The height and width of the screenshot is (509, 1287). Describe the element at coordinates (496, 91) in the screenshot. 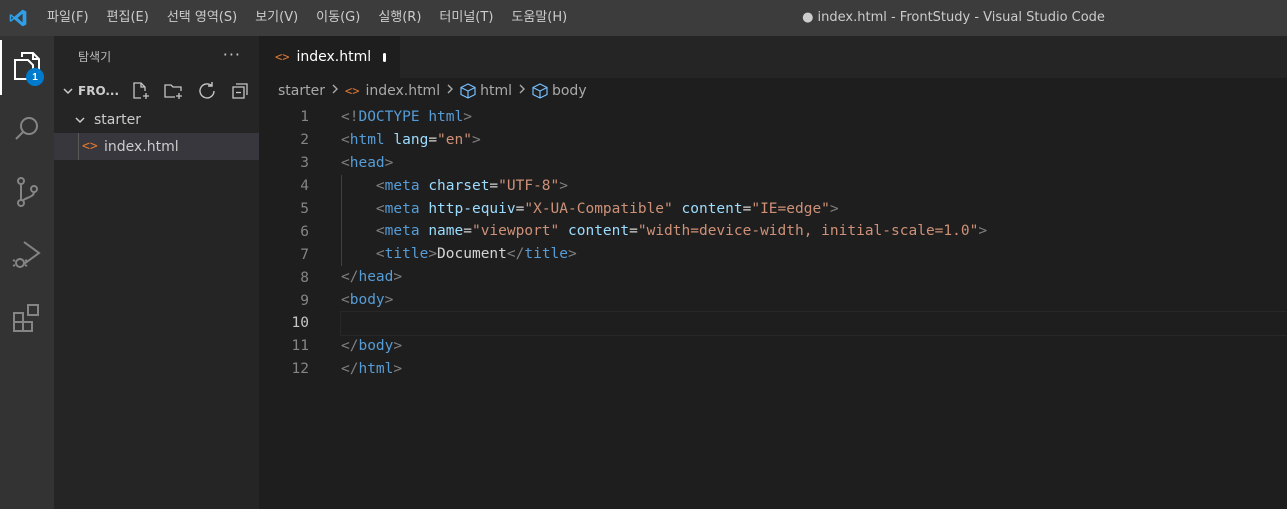

I see `breadcrumb-html: html` at that location.